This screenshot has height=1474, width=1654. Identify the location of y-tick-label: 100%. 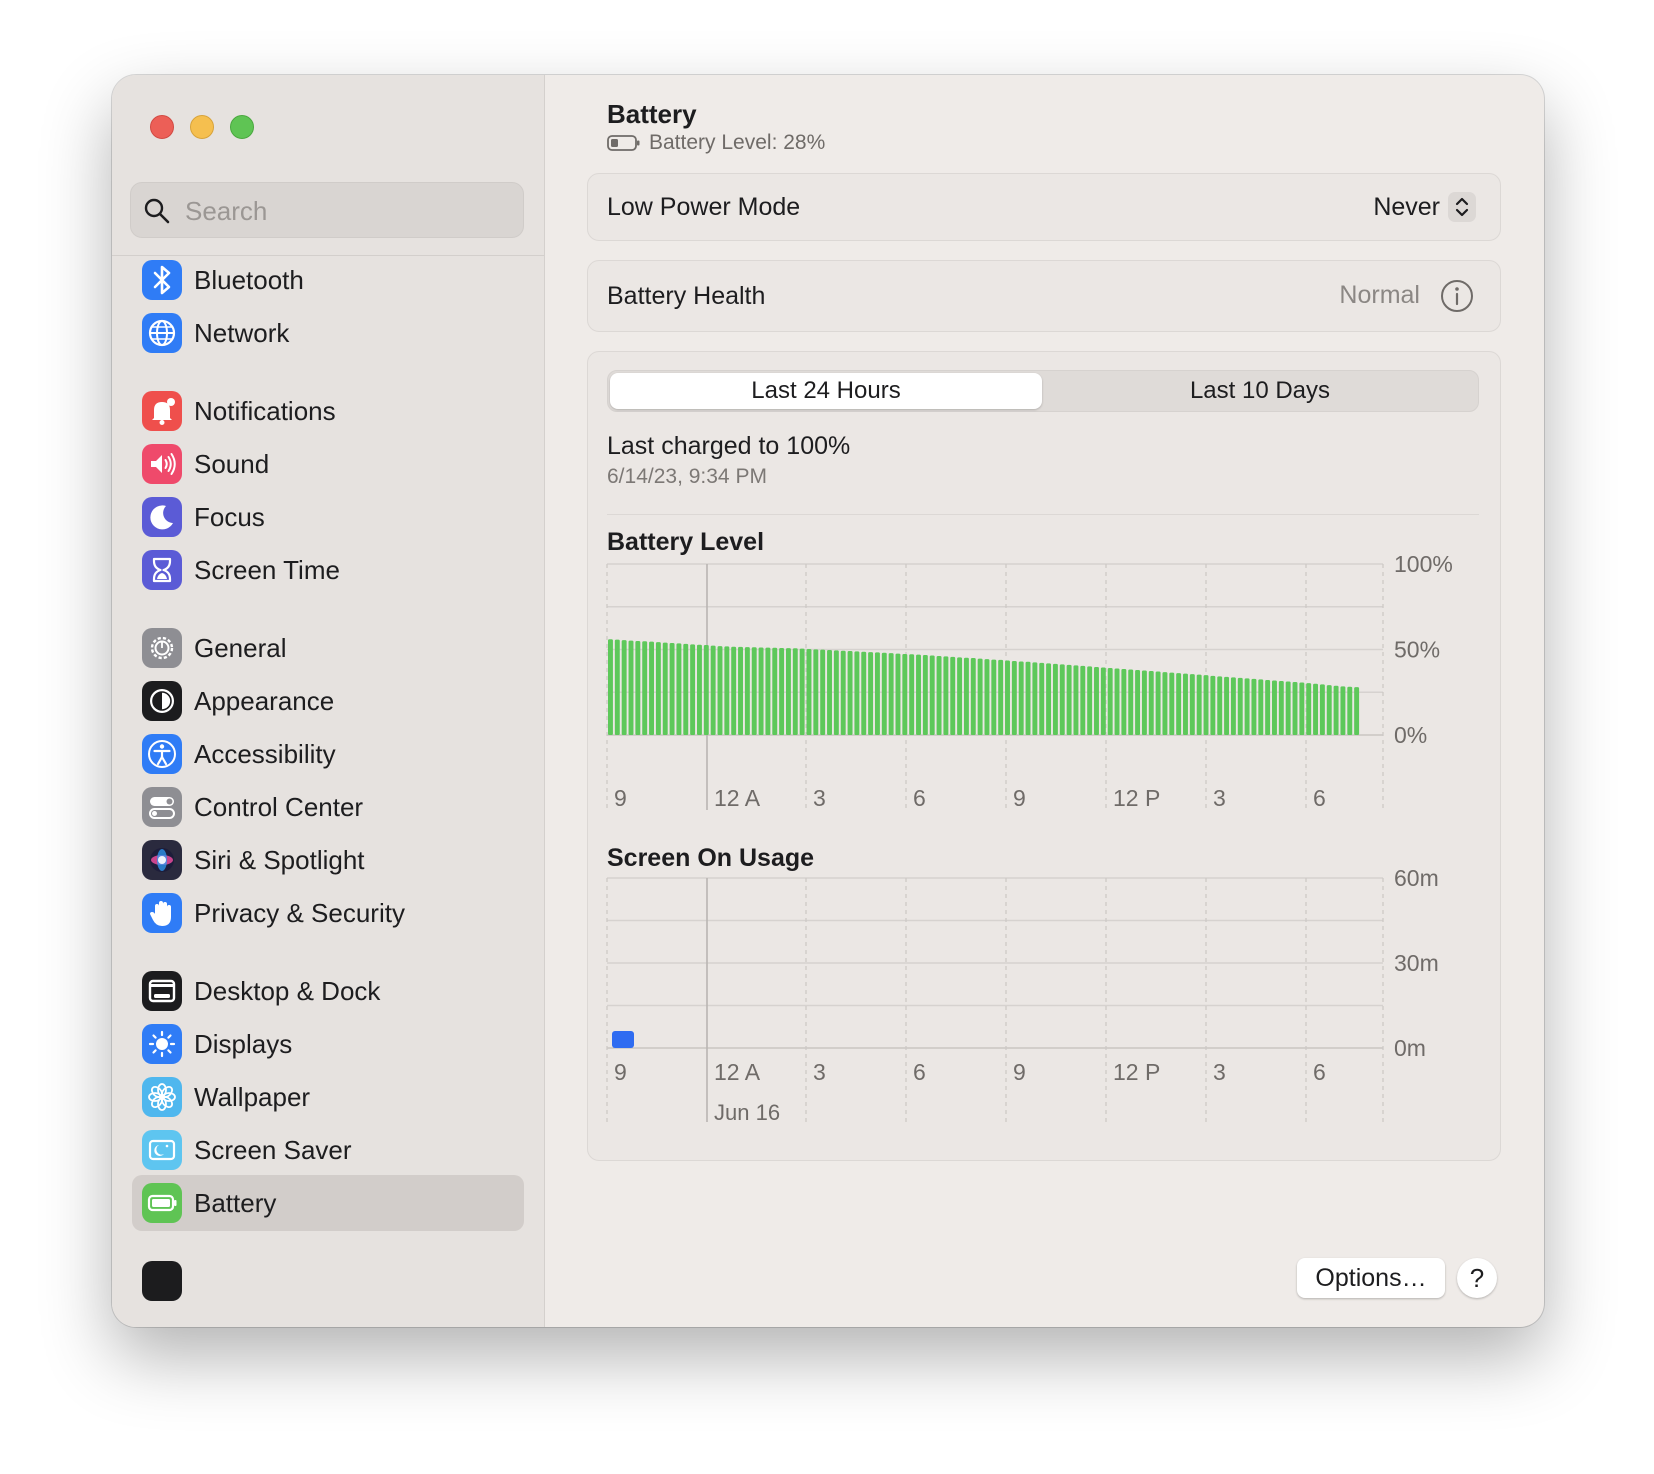
(1423, 565).